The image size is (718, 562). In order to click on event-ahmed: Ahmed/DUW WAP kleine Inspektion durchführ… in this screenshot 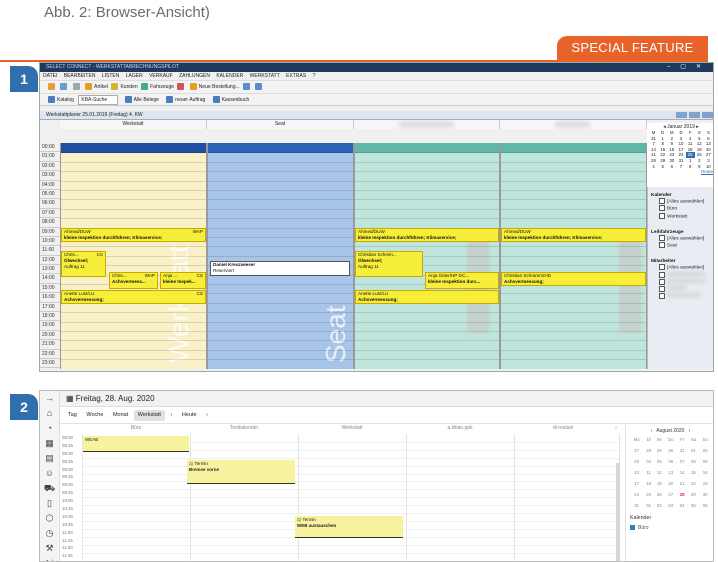, I will do `click(133, 235)`.